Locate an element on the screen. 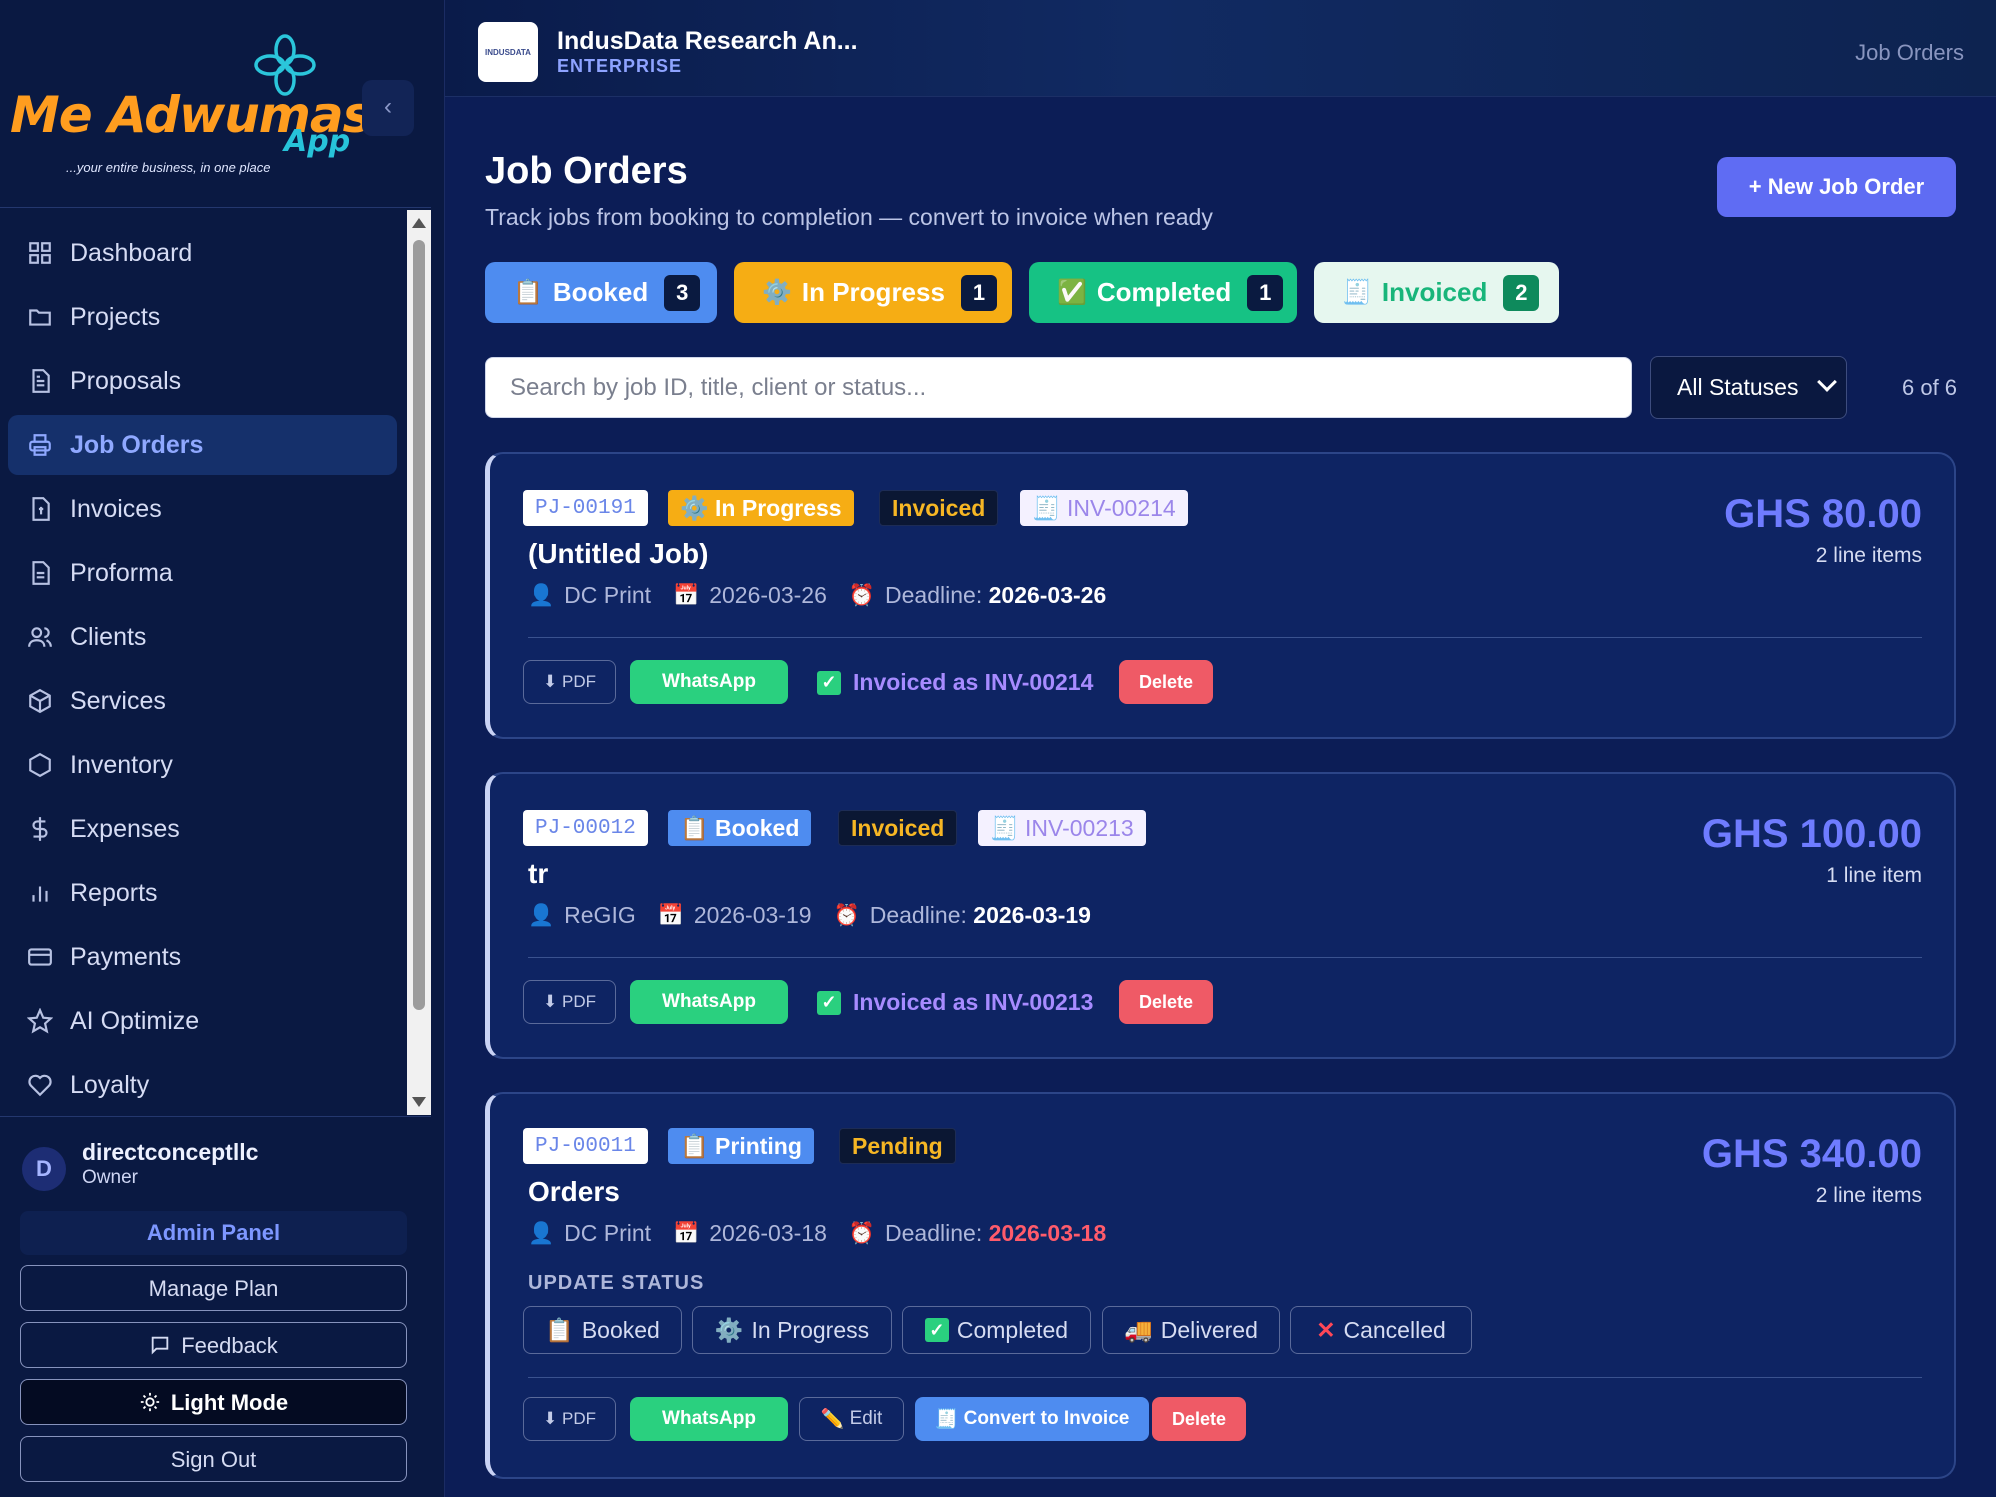 The height and width of the screenshot is (1497, 1996). job-amount: GHS 100.00 is located at coordinates (1811, 834).